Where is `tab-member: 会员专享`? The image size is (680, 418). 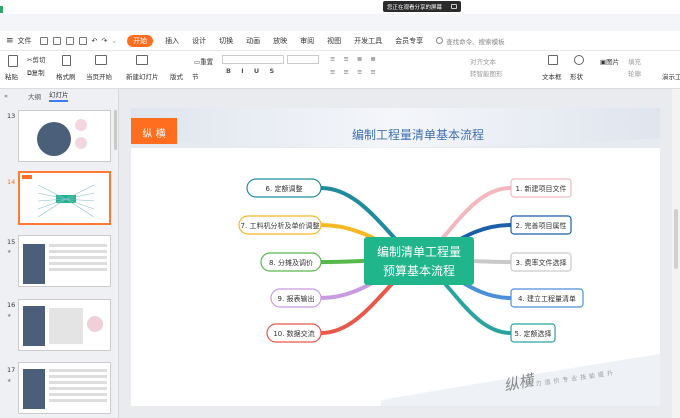
tab-member: 会员专享 is located at coordinates (409, 41).